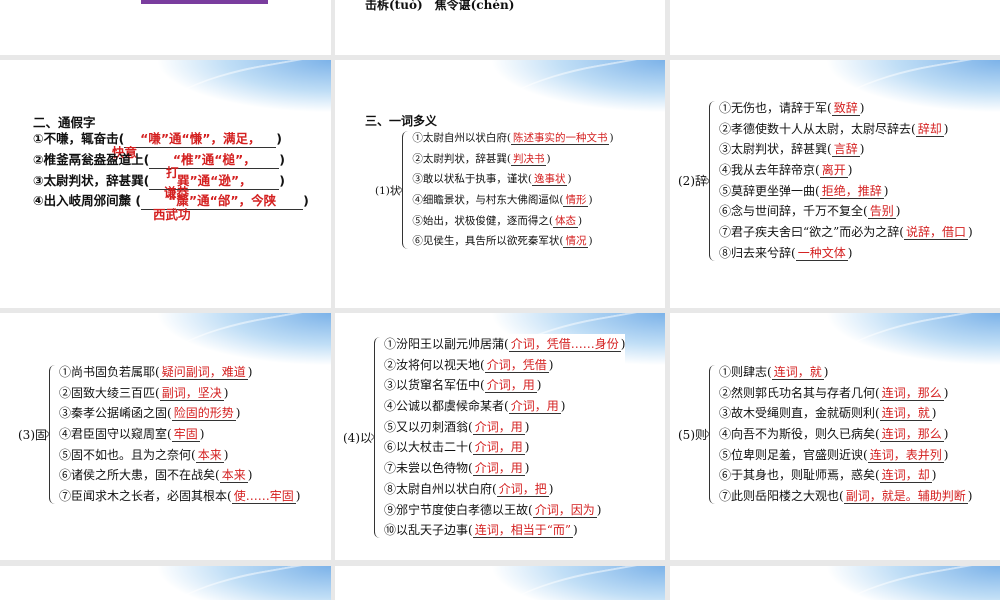  What do you see at coordinates (845, 108) in the screenshot?
I see `answer-text: 致辞` at bounding box center [845, 108].